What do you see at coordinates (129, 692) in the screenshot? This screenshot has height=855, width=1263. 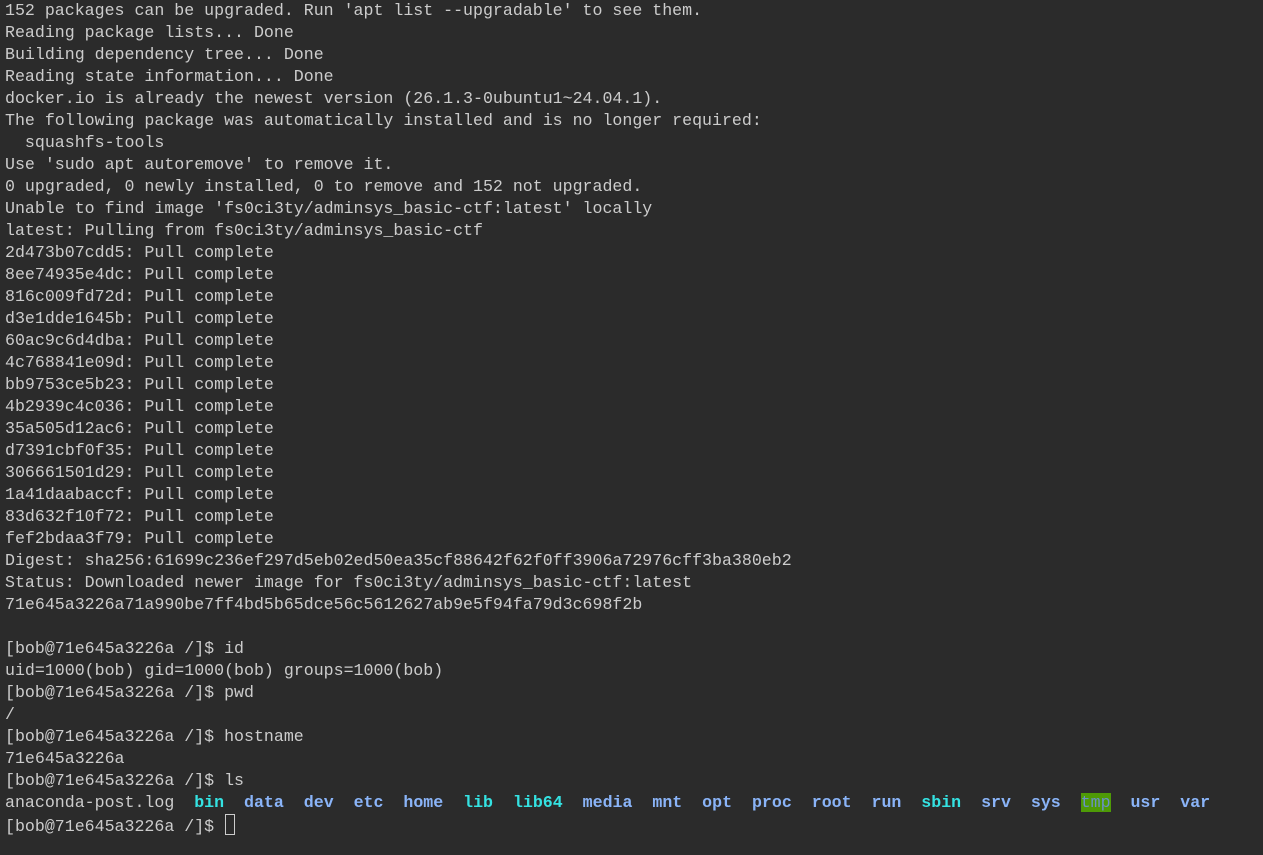 I see `output-line: [bob@71e645a3226a /]$ pwd` at bounding box center [129, 692].